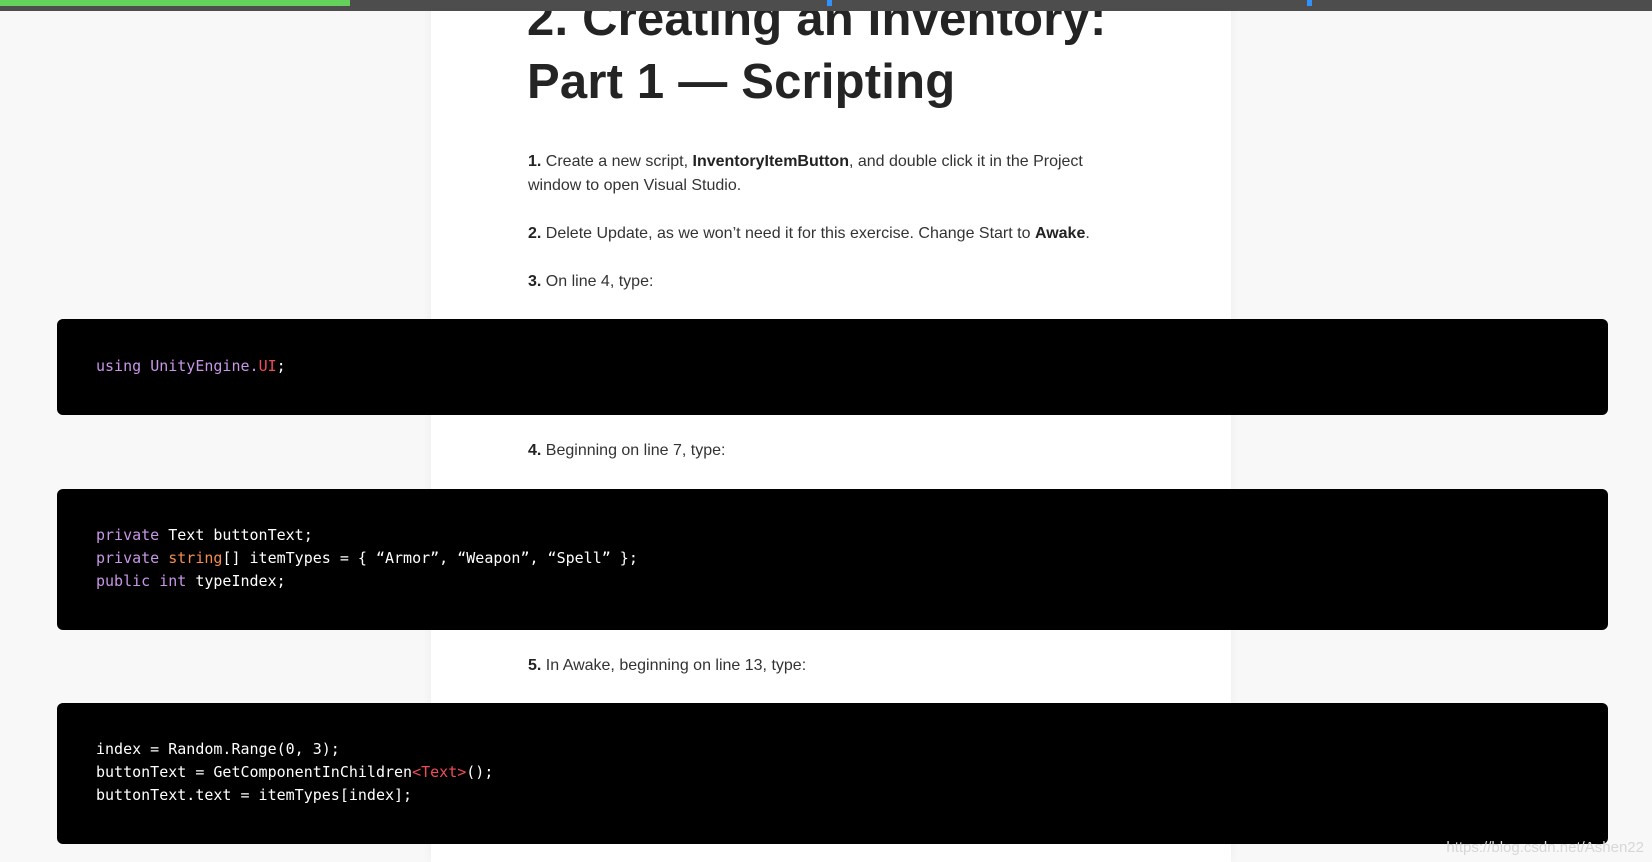  I want to click on method-name: Awake, so click(1060, 233).